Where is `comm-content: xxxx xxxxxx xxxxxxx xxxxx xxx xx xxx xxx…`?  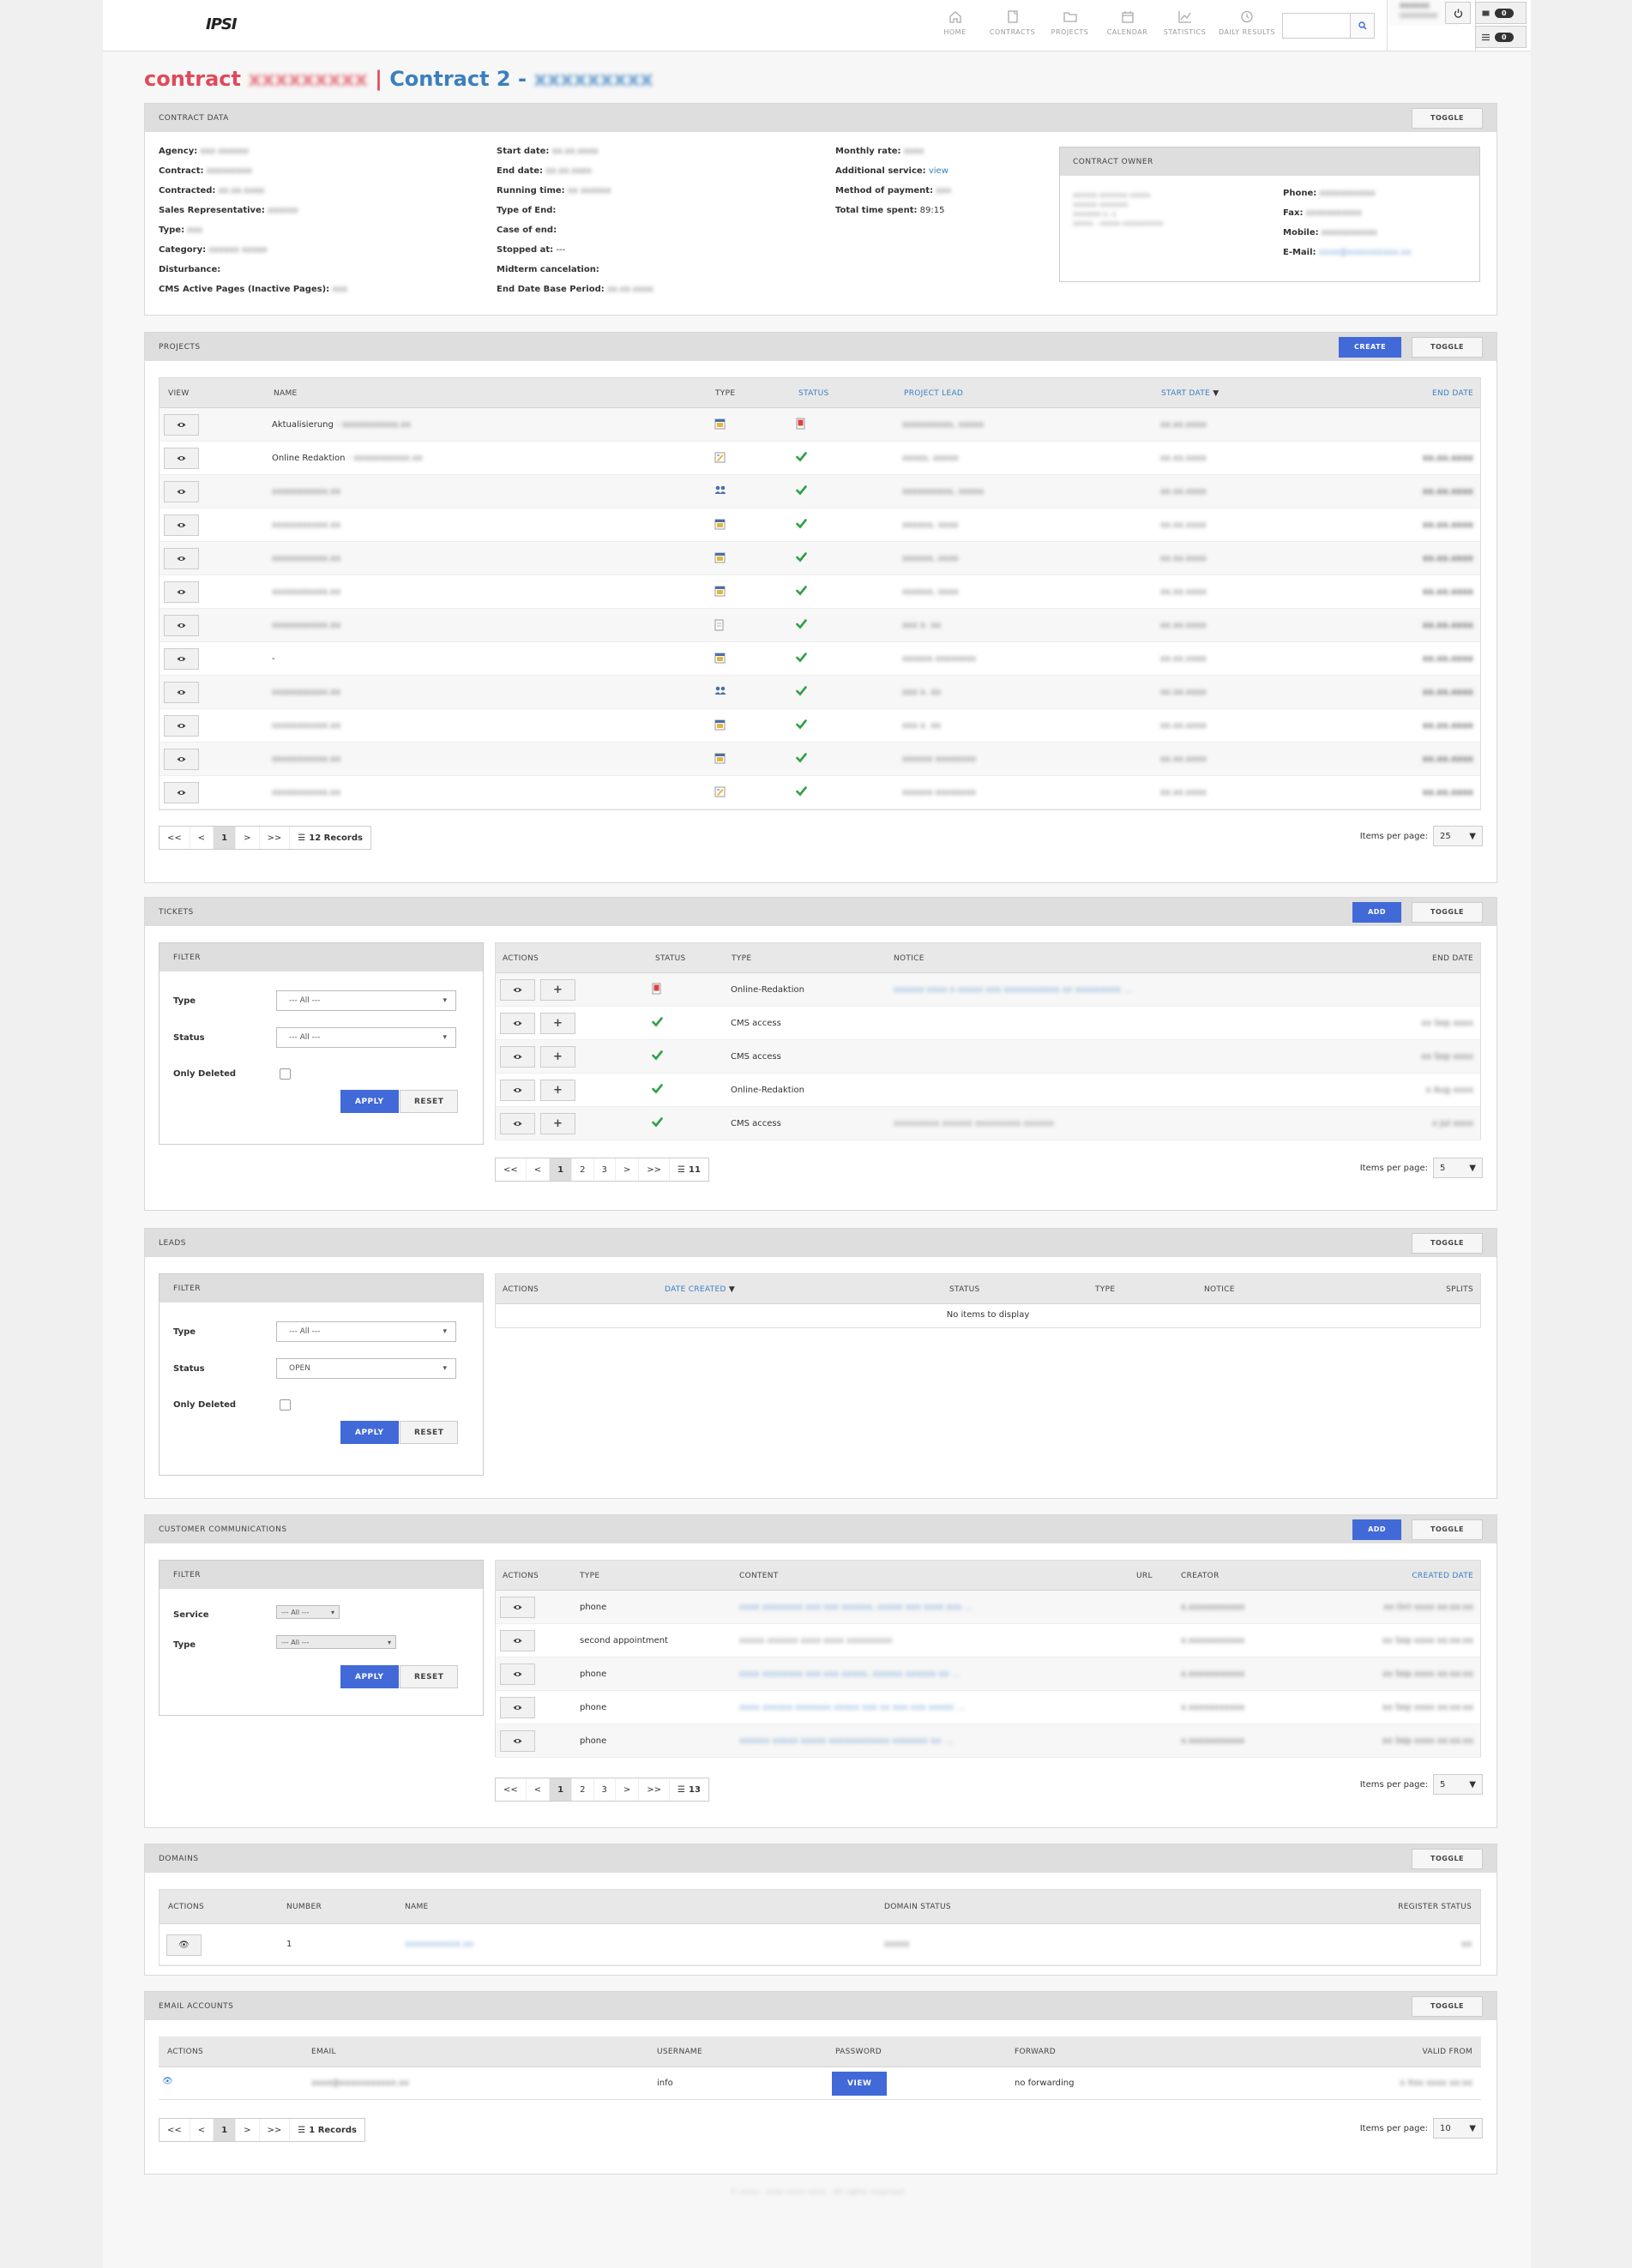 comm-content: xxxx xxxxxx xxxxxxx xxxxx xxx xx xxx xxx… is located at coordinates (852, 1707).